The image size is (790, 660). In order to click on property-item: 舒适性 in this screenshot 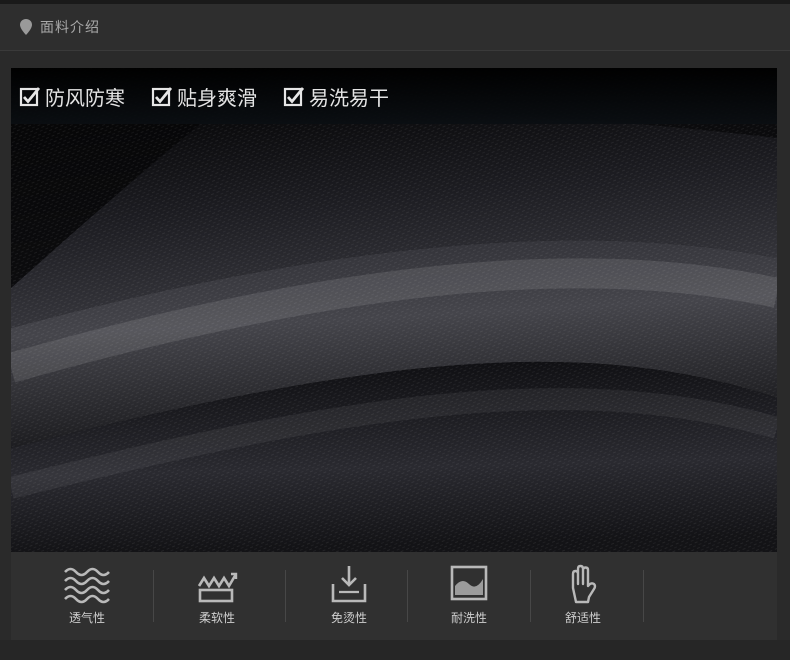, I will do `click(583, 596)`.